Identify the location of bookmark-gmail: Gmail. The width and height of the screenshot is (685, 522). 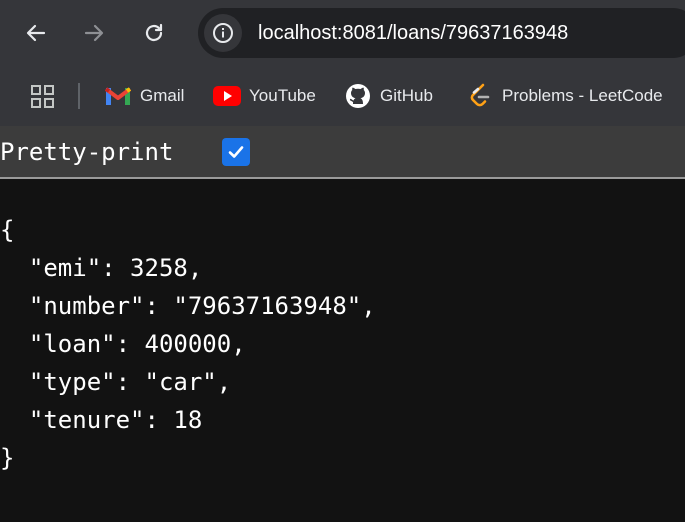
(144, 96).